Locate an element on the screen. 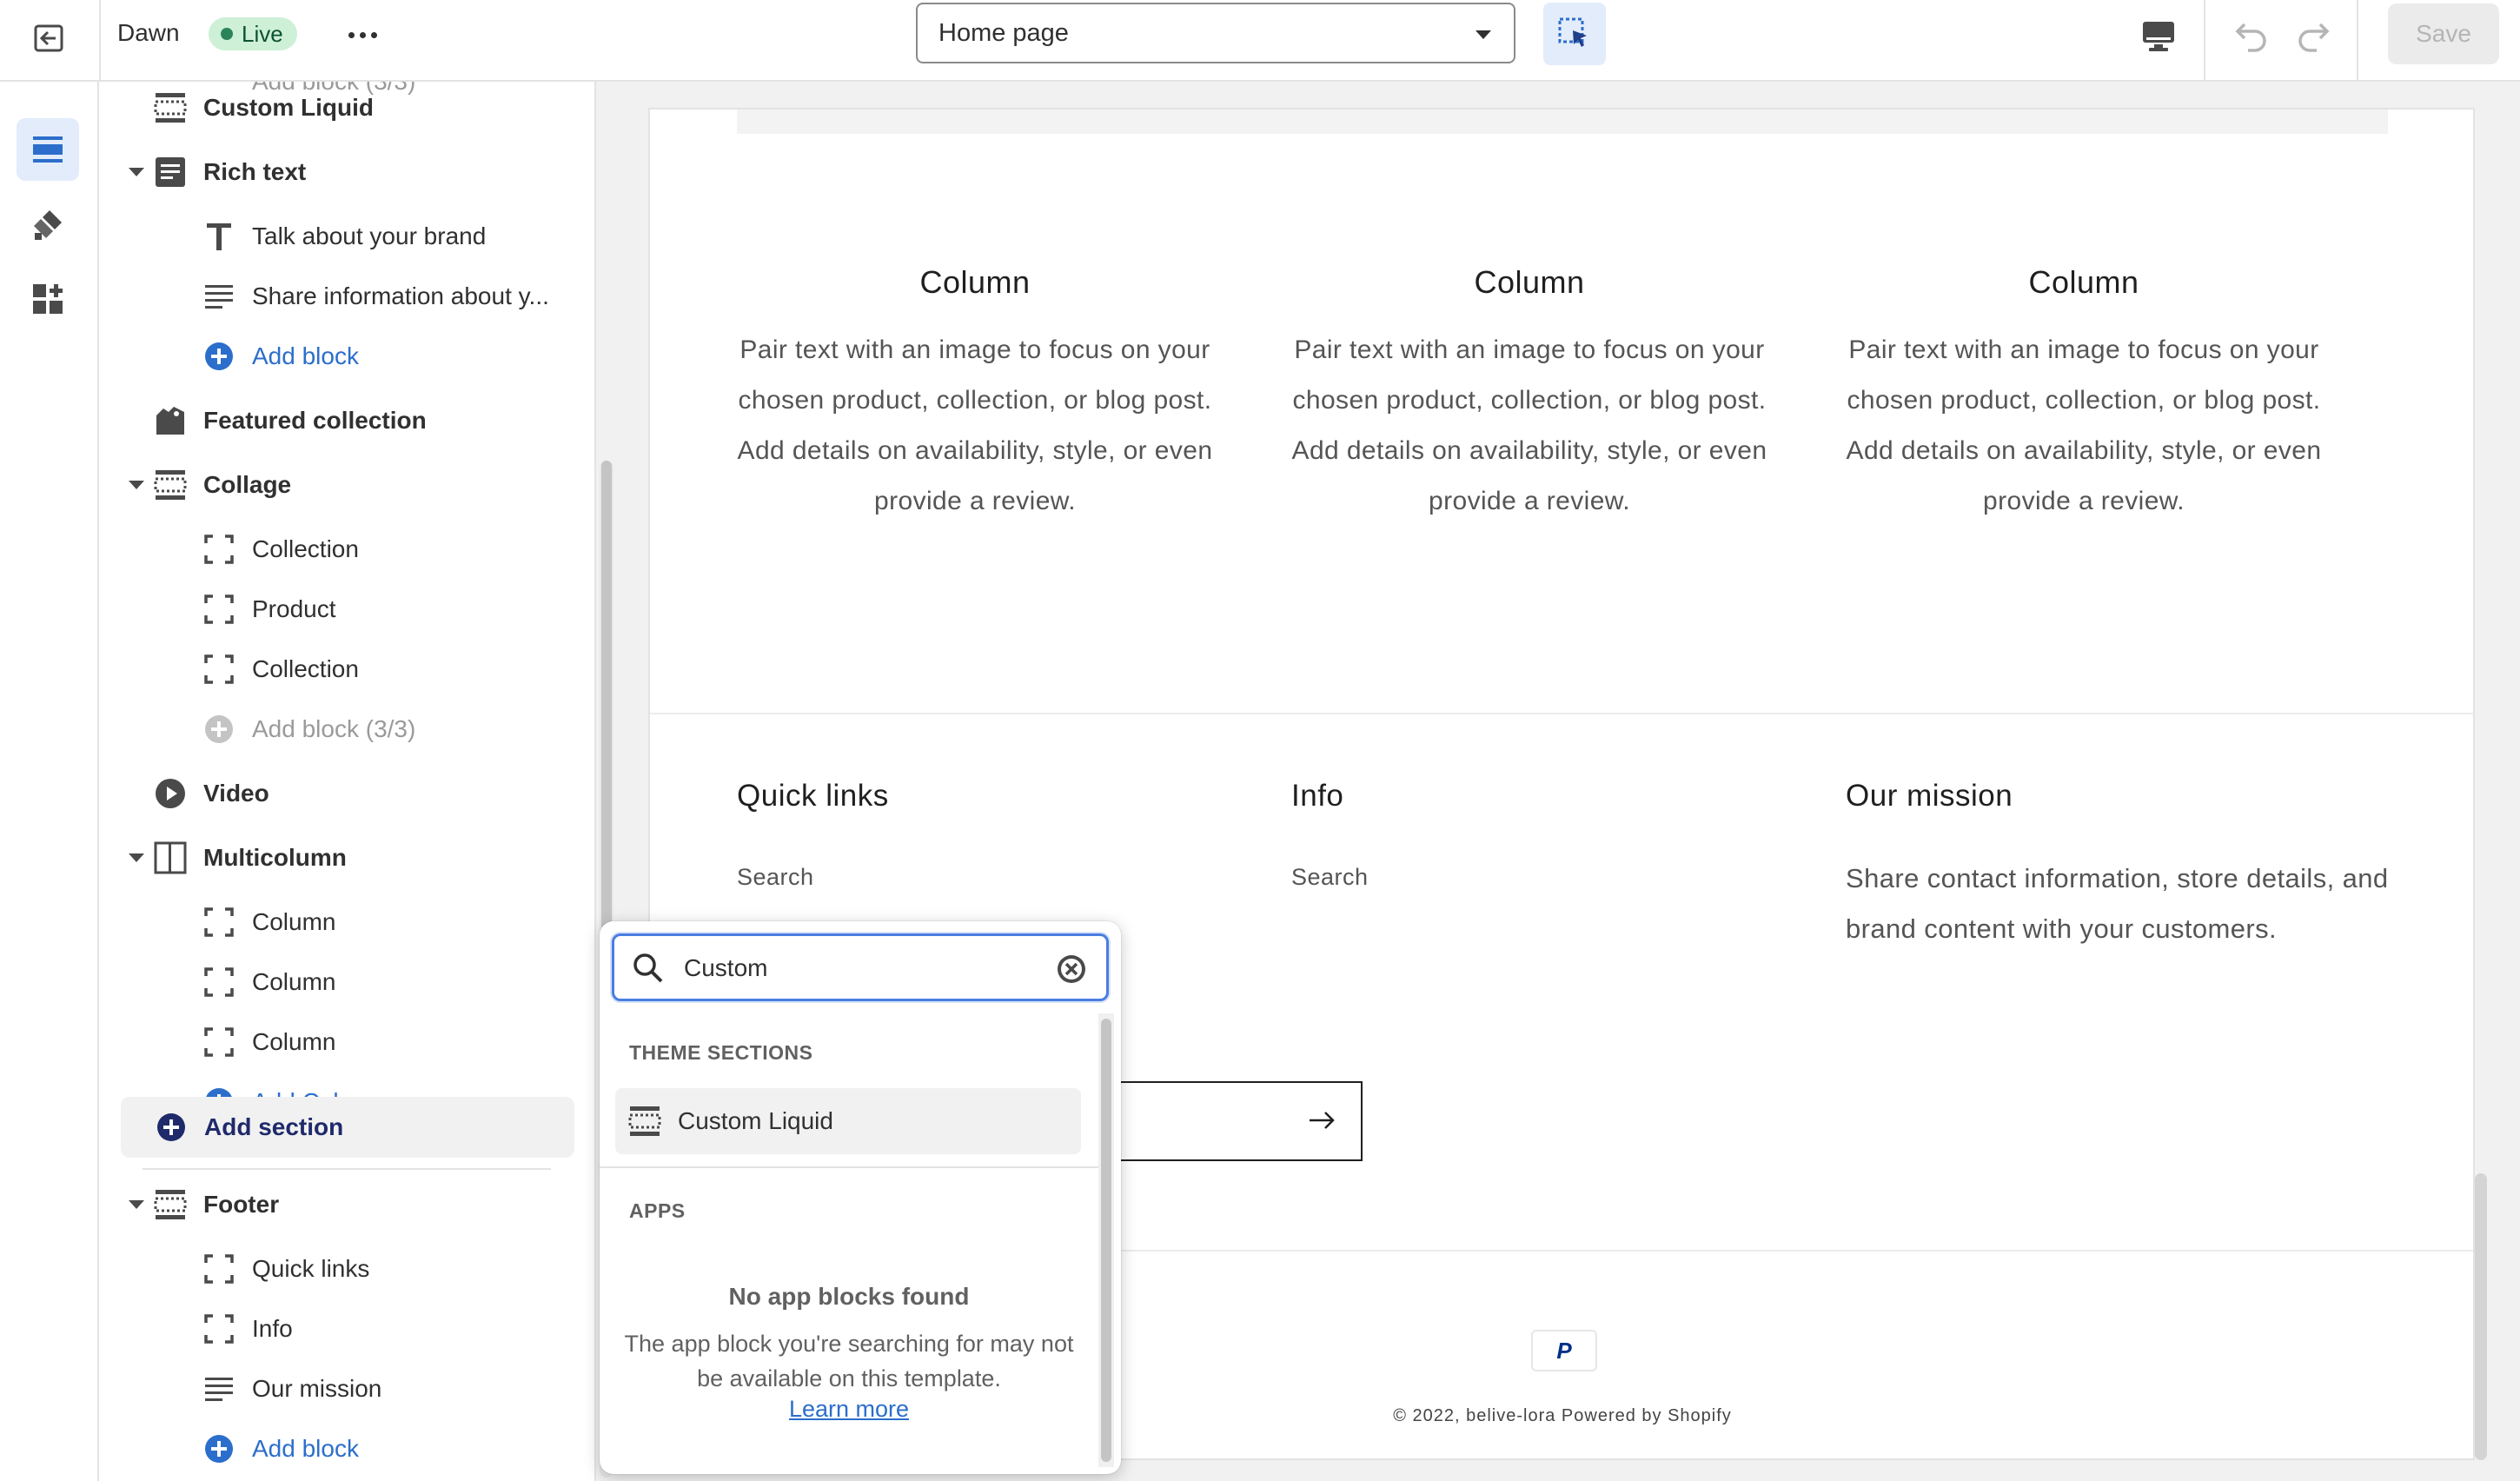 The height and width of the screenshot is (1481, 2520). search-icon is located at coordinates (648, 970).